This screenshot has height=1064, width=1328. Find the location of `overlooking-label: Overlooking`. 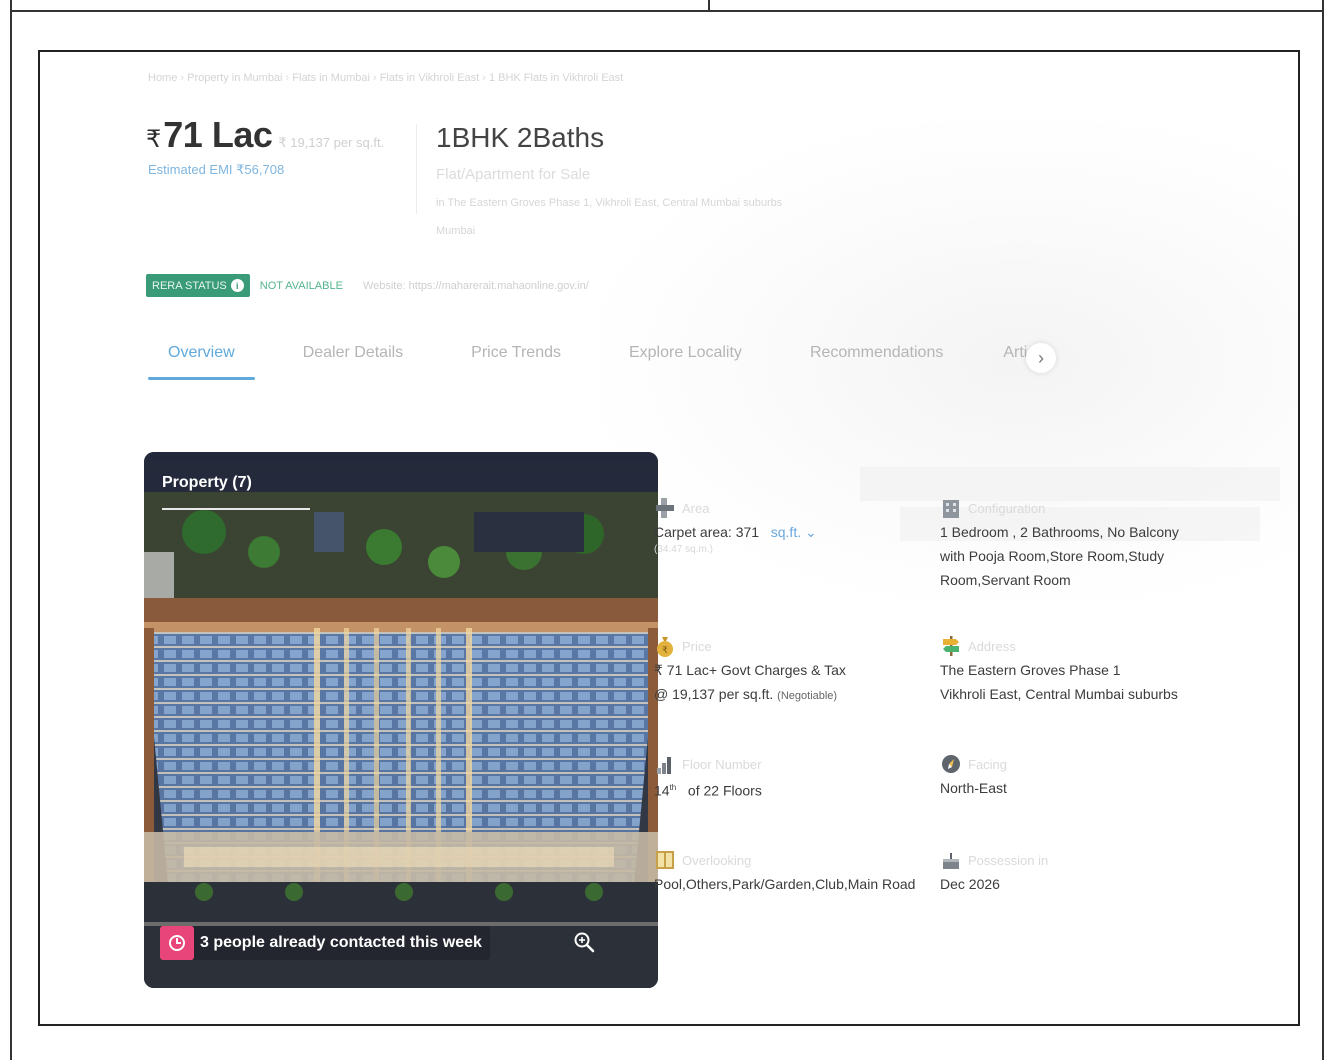

overlooking-label: Overlooking is located at coordinates (717, 860).